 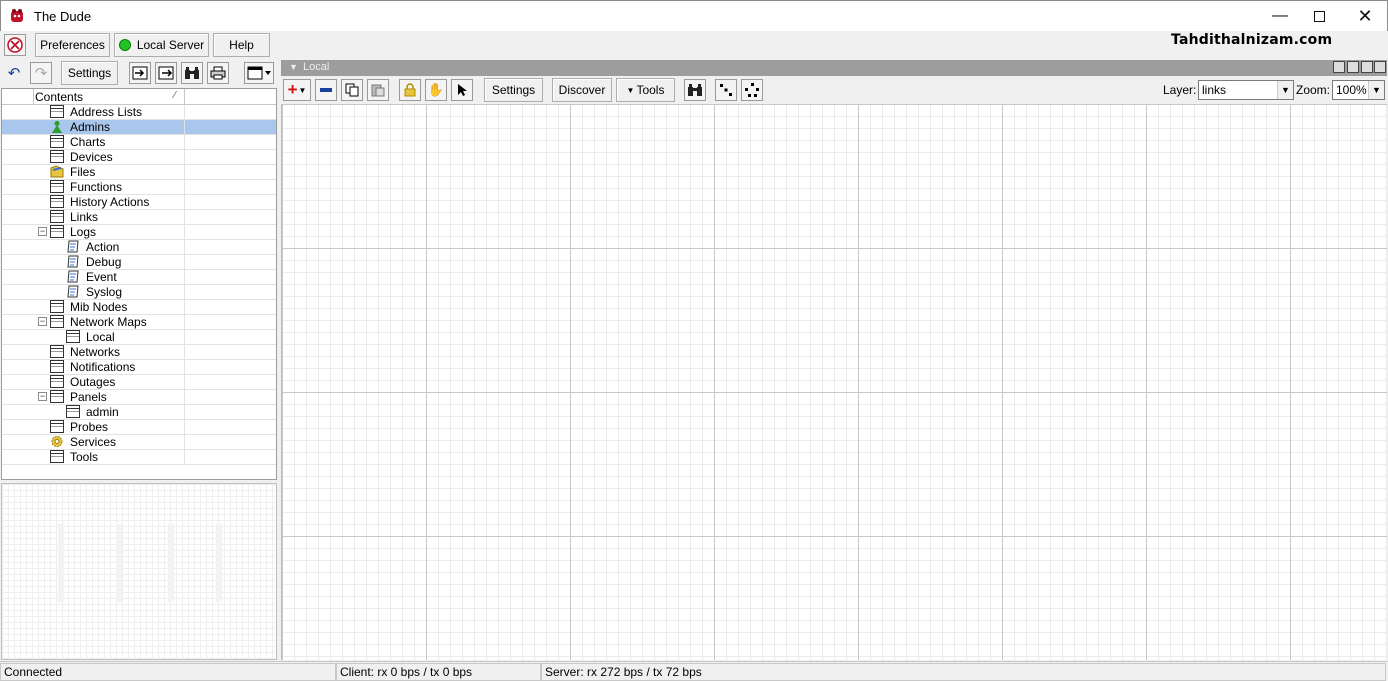 What do you see at coordinates (1313, 90) in the screenshot?
I see `zoom-label: Zoom:` at bounding box center [1313, 90].